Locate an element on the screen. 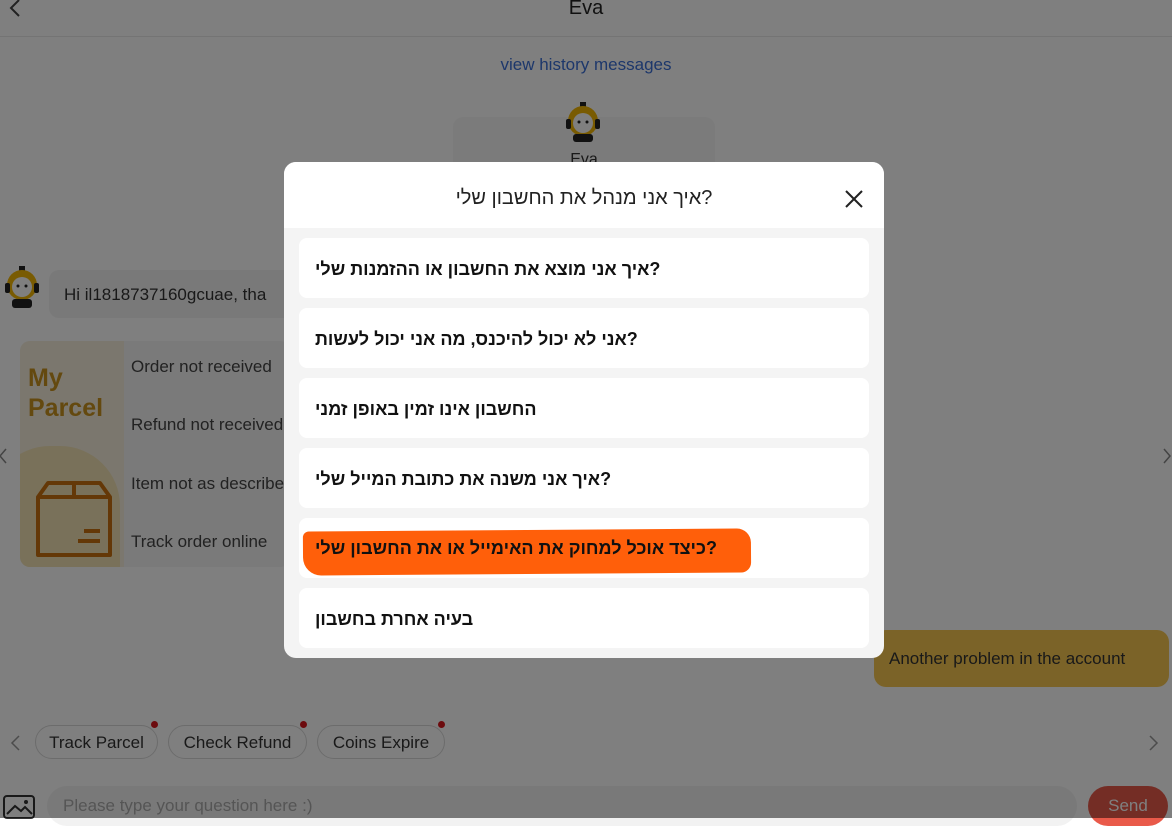 Image resolution: width=1172 pixels, height=826 pixels. option-cannot-login: ?אני לא יכול להיכנס, מה אני יכול לעשות is located at coordinates (584, 338).